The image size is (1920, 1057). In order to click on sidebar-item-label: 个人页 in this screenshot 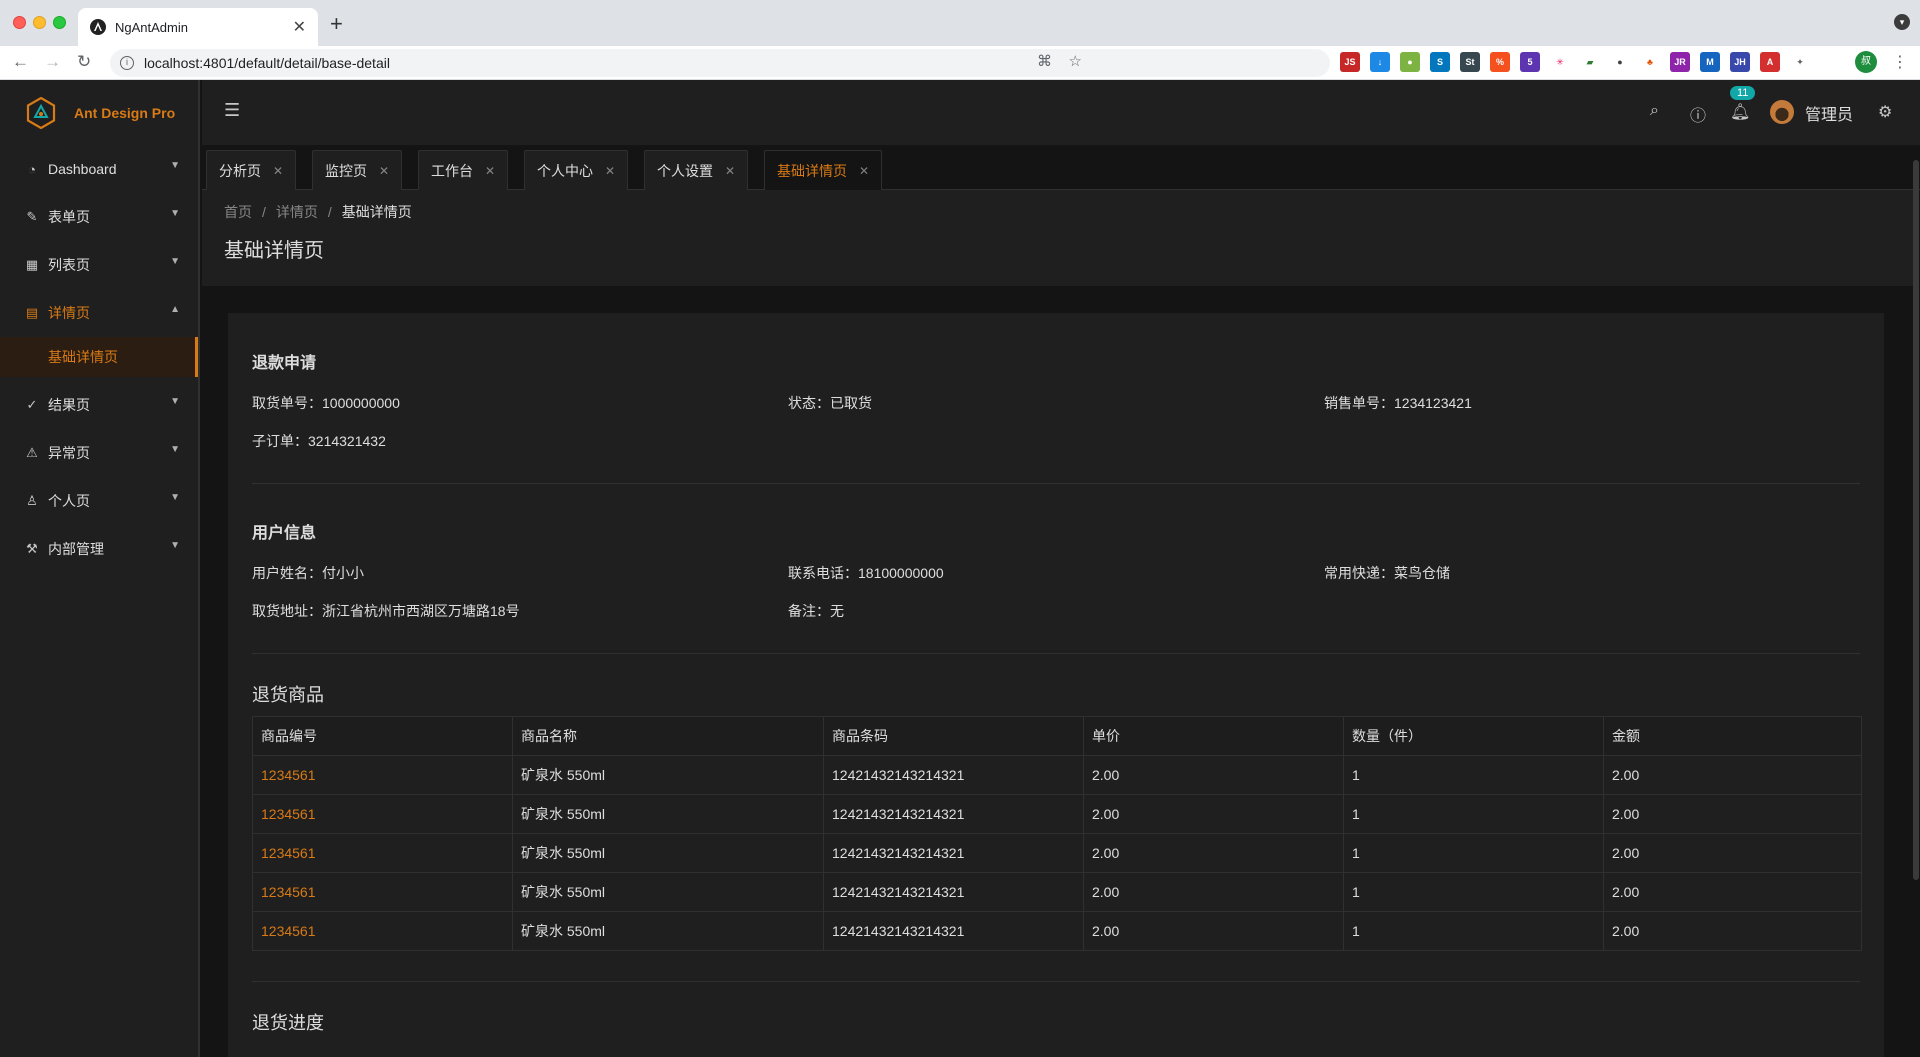, I will do `click(69, 501)`.